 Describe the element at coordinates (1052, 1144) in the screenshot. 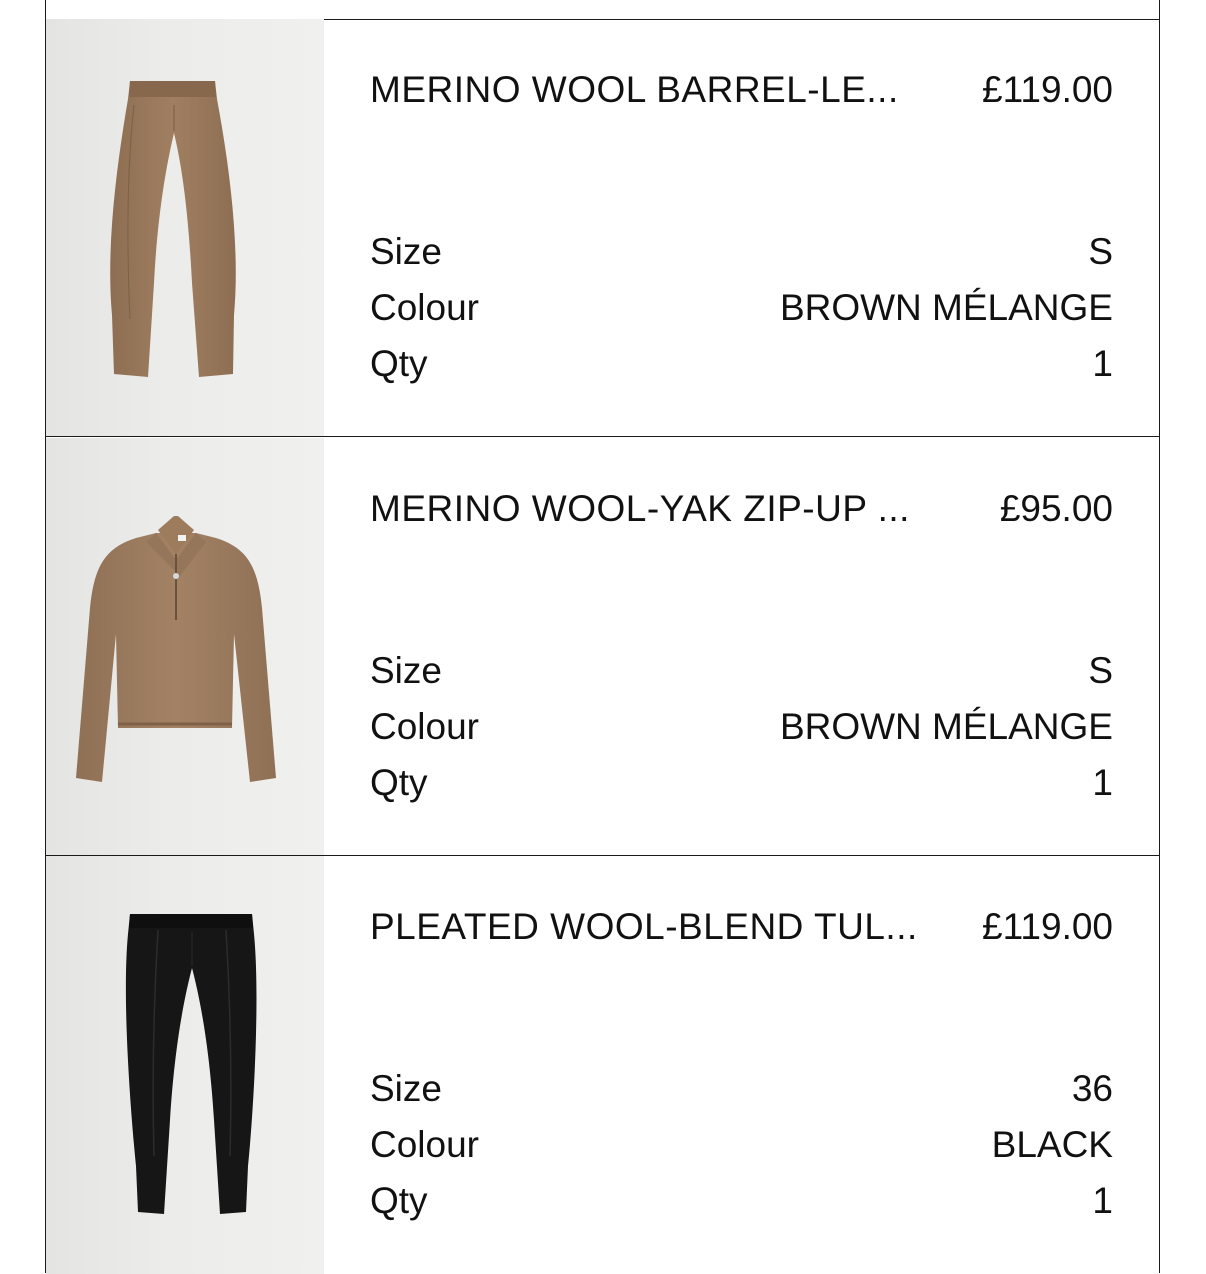

I see `colour-value: BLACK` at that location.